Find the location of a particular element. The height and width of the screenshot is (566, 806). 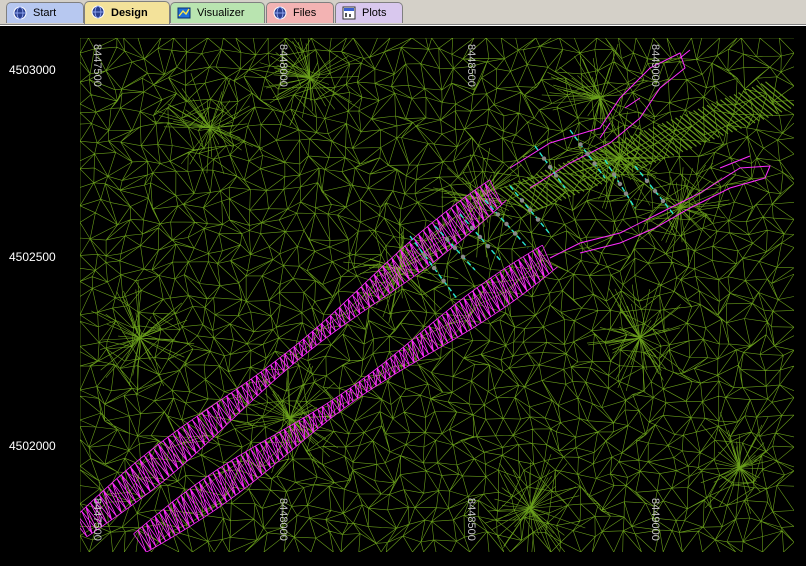

x-axis-top-label: 8447500 is located at coordinates (97, 65).